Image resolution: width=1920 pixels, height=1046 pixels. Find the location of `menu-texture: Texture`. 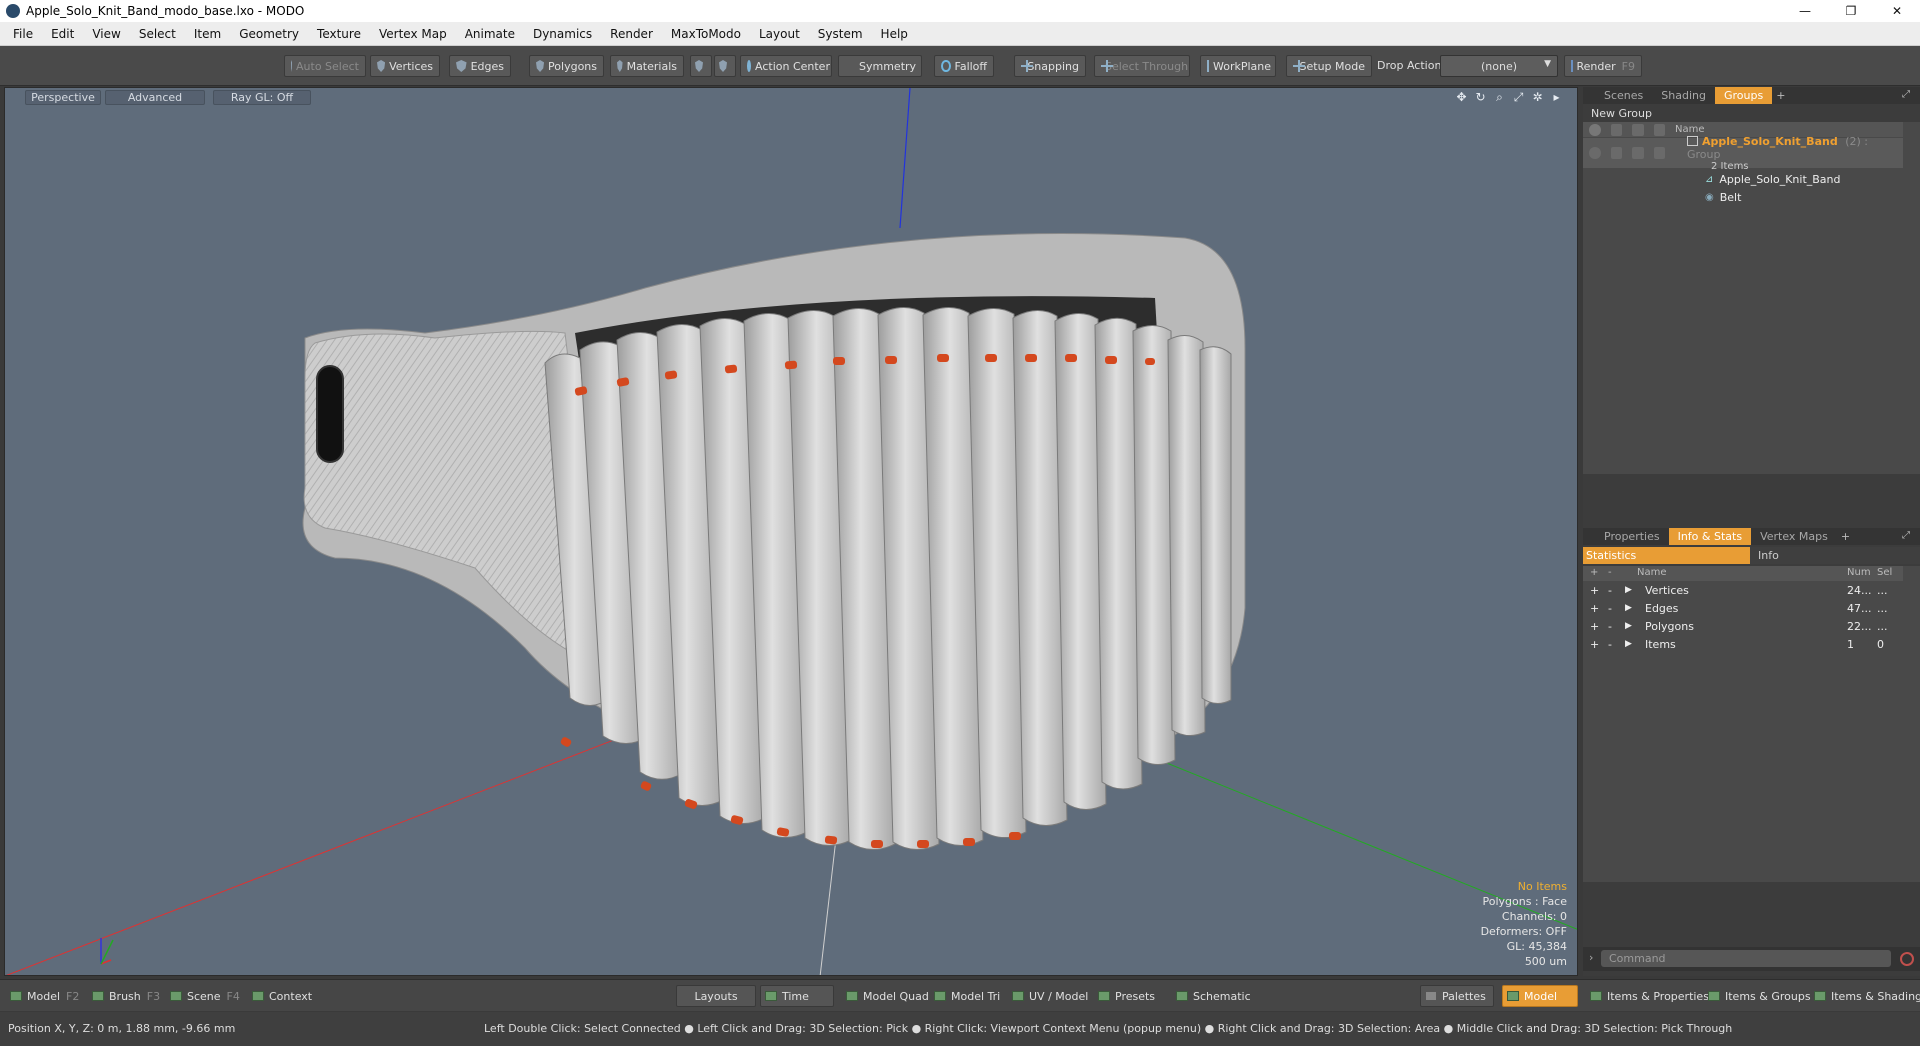

menu-texture: Texture is located at coordinates (339, 34).